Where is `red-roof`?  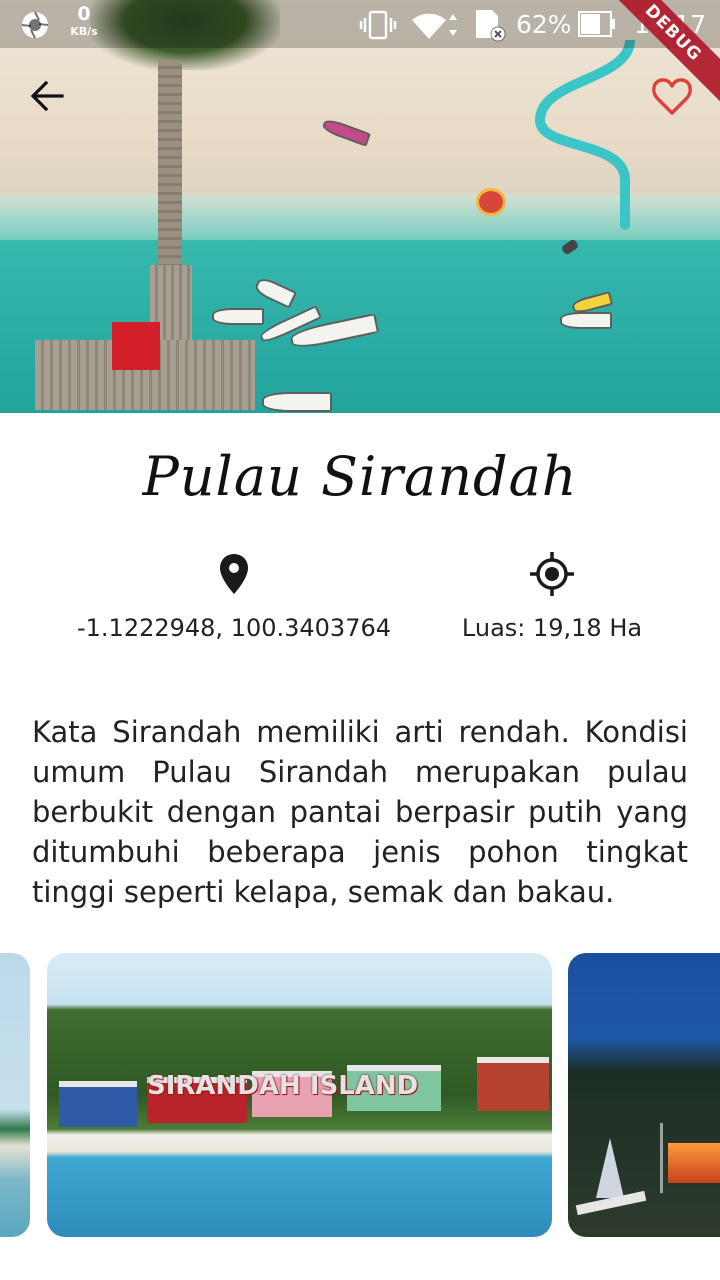
red-roof is located at coordinates (136, 346).